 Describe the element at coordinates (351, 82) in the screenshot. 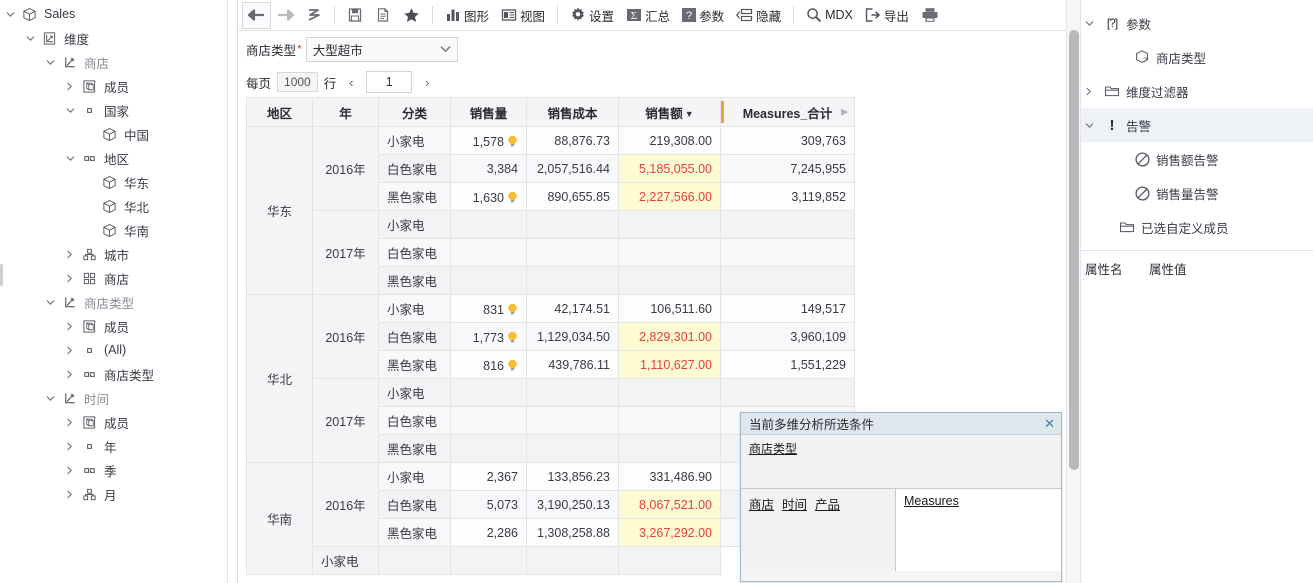

I see `prev-page-button: ‹` at that location.